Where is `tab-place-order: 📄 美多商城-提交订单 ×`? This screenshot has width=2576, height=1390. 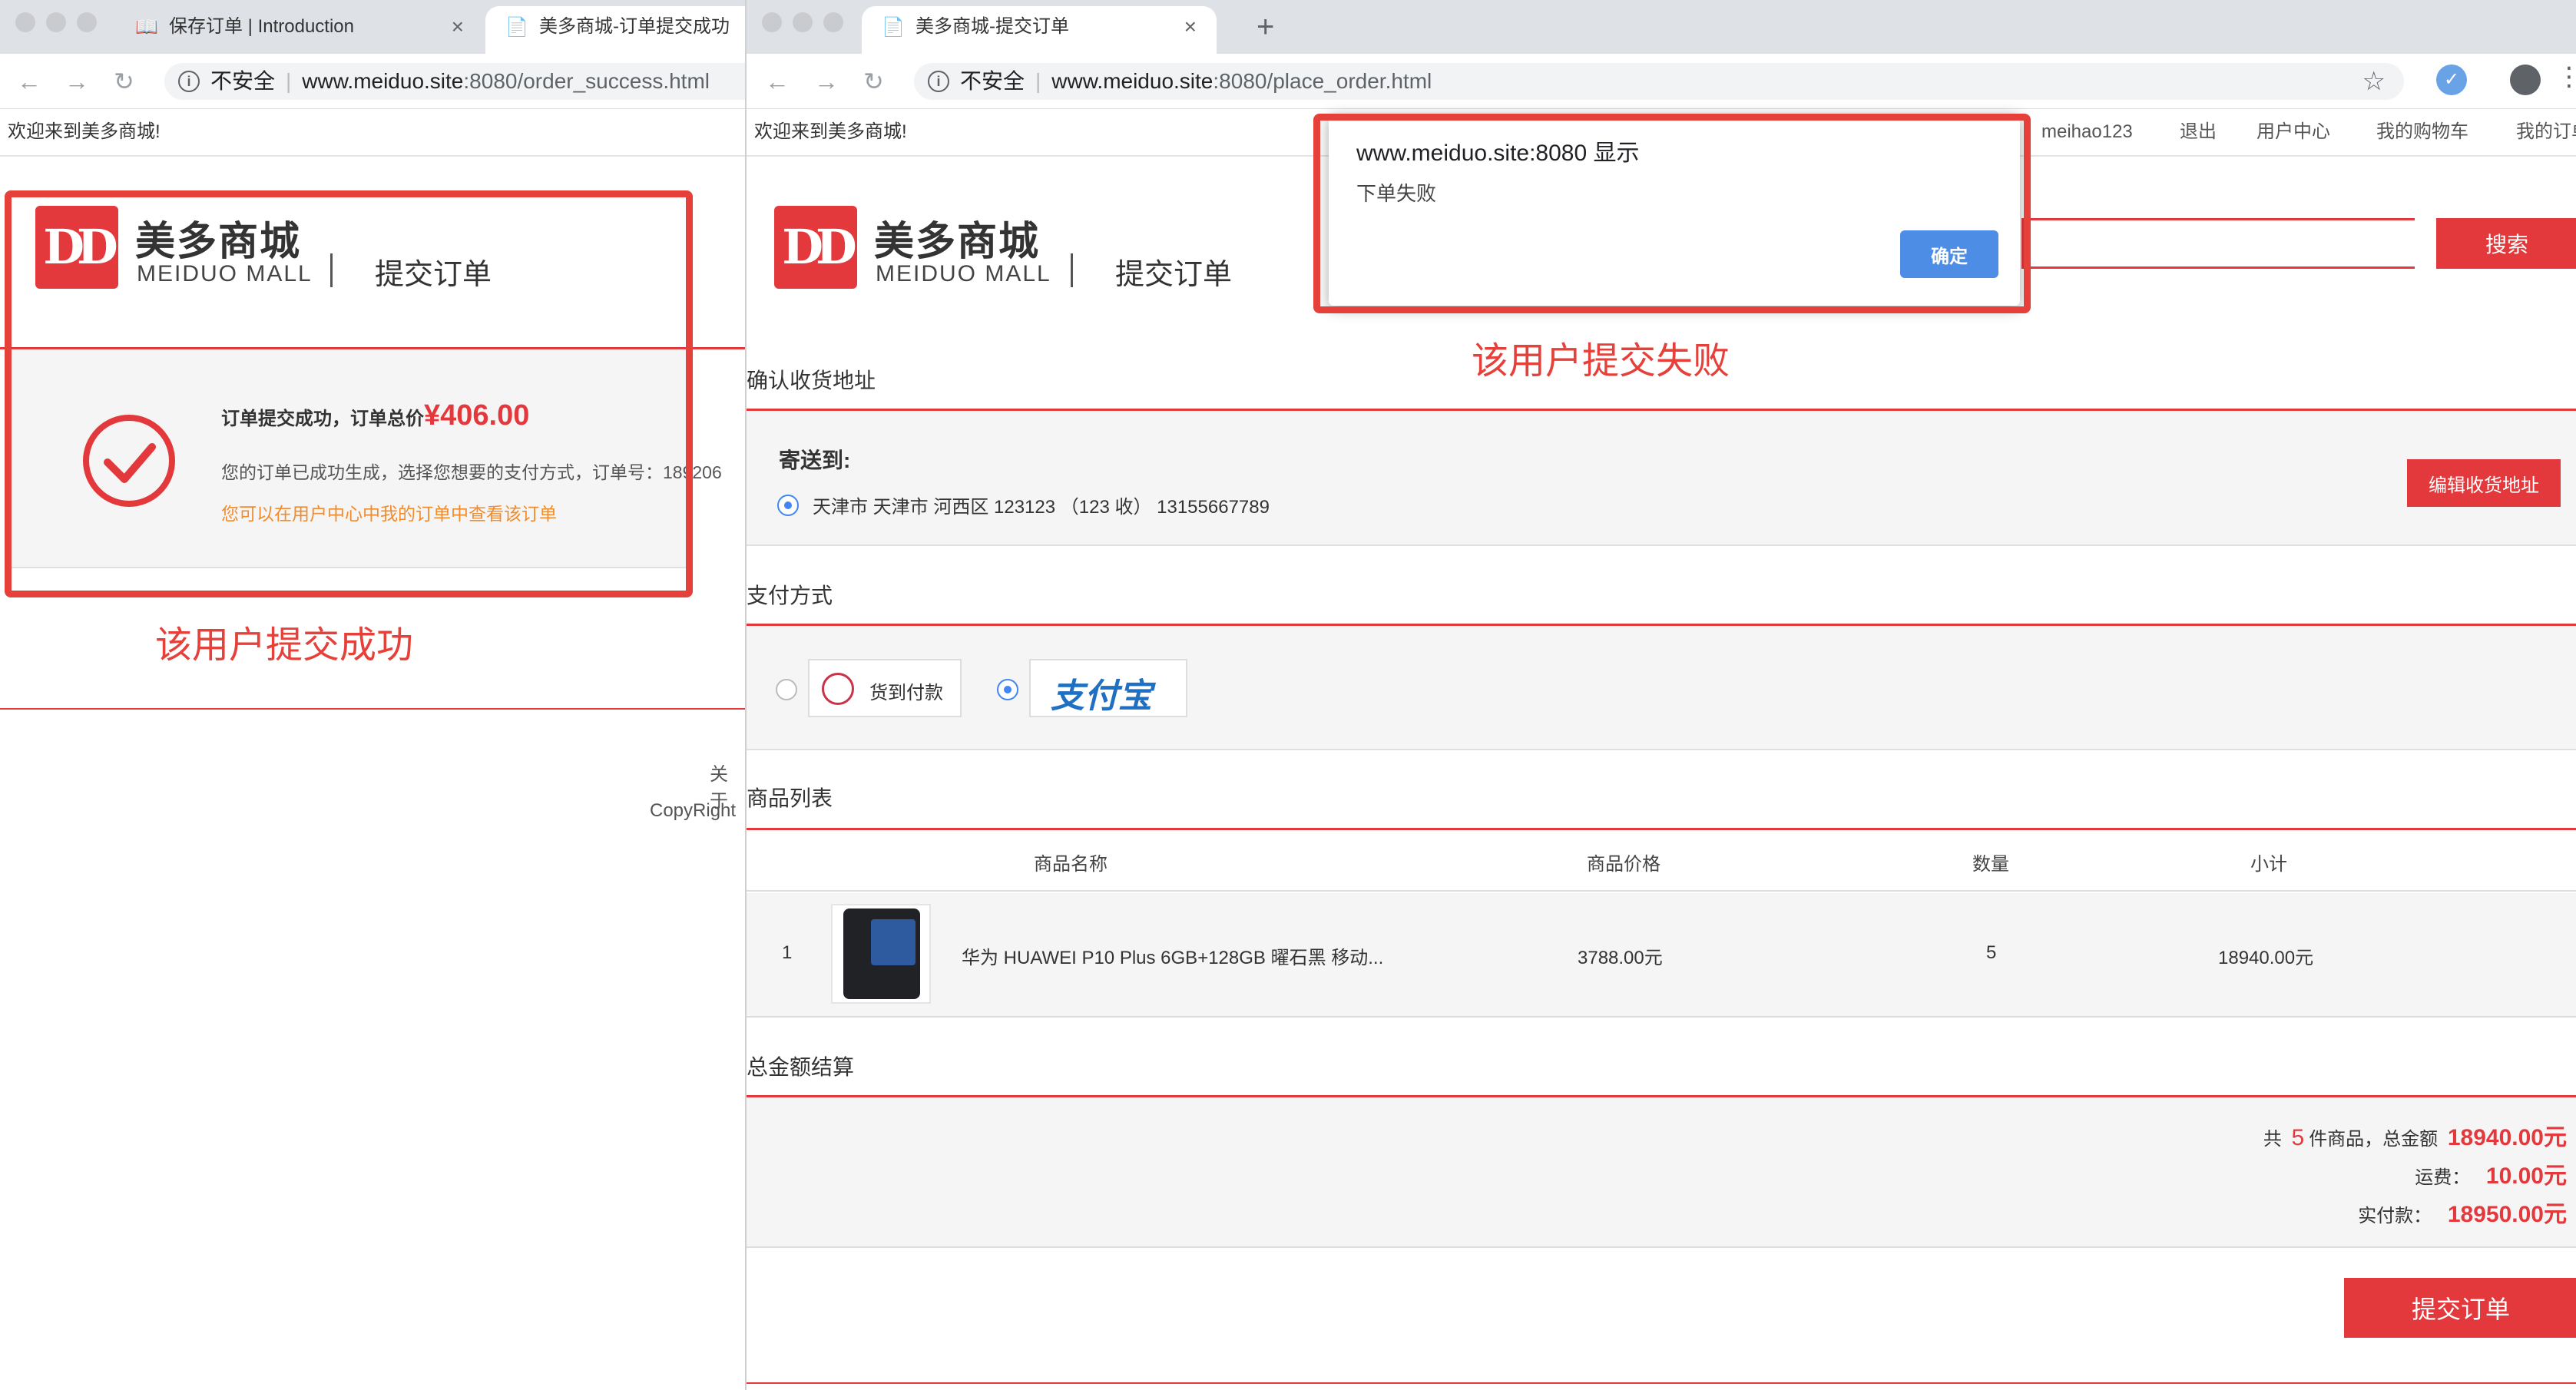 tab-place-order: 📄 美多商城-提交订单 × is located at coordinates (1039, 30).